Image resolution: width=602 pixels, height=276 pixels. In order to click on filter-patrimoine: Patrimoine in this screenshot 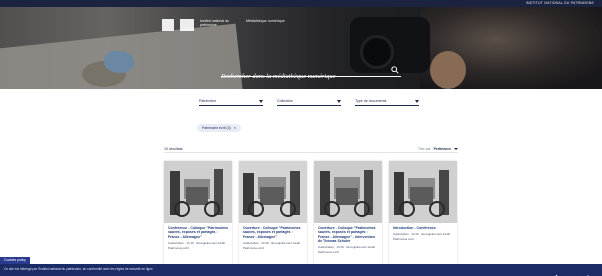, I will do `click(231, 102)`.